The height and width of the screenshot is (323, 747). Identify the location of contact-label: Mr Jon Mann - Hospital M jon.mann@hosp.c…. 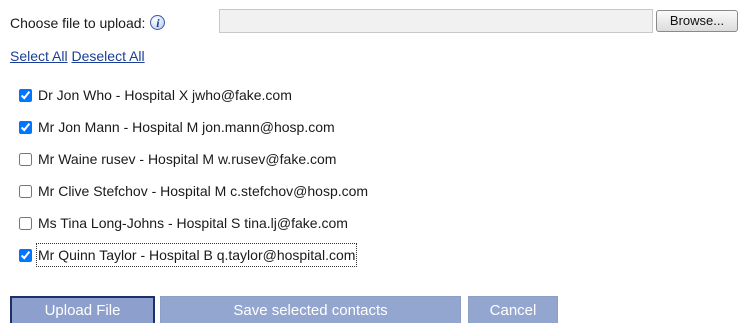
(186, 127).